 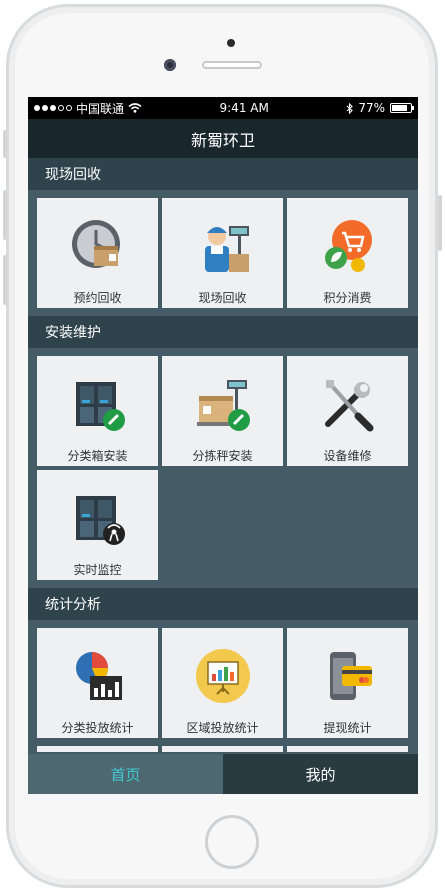 I want to click on tile-points-consume: 积分消费, so click(x=347, y=253).